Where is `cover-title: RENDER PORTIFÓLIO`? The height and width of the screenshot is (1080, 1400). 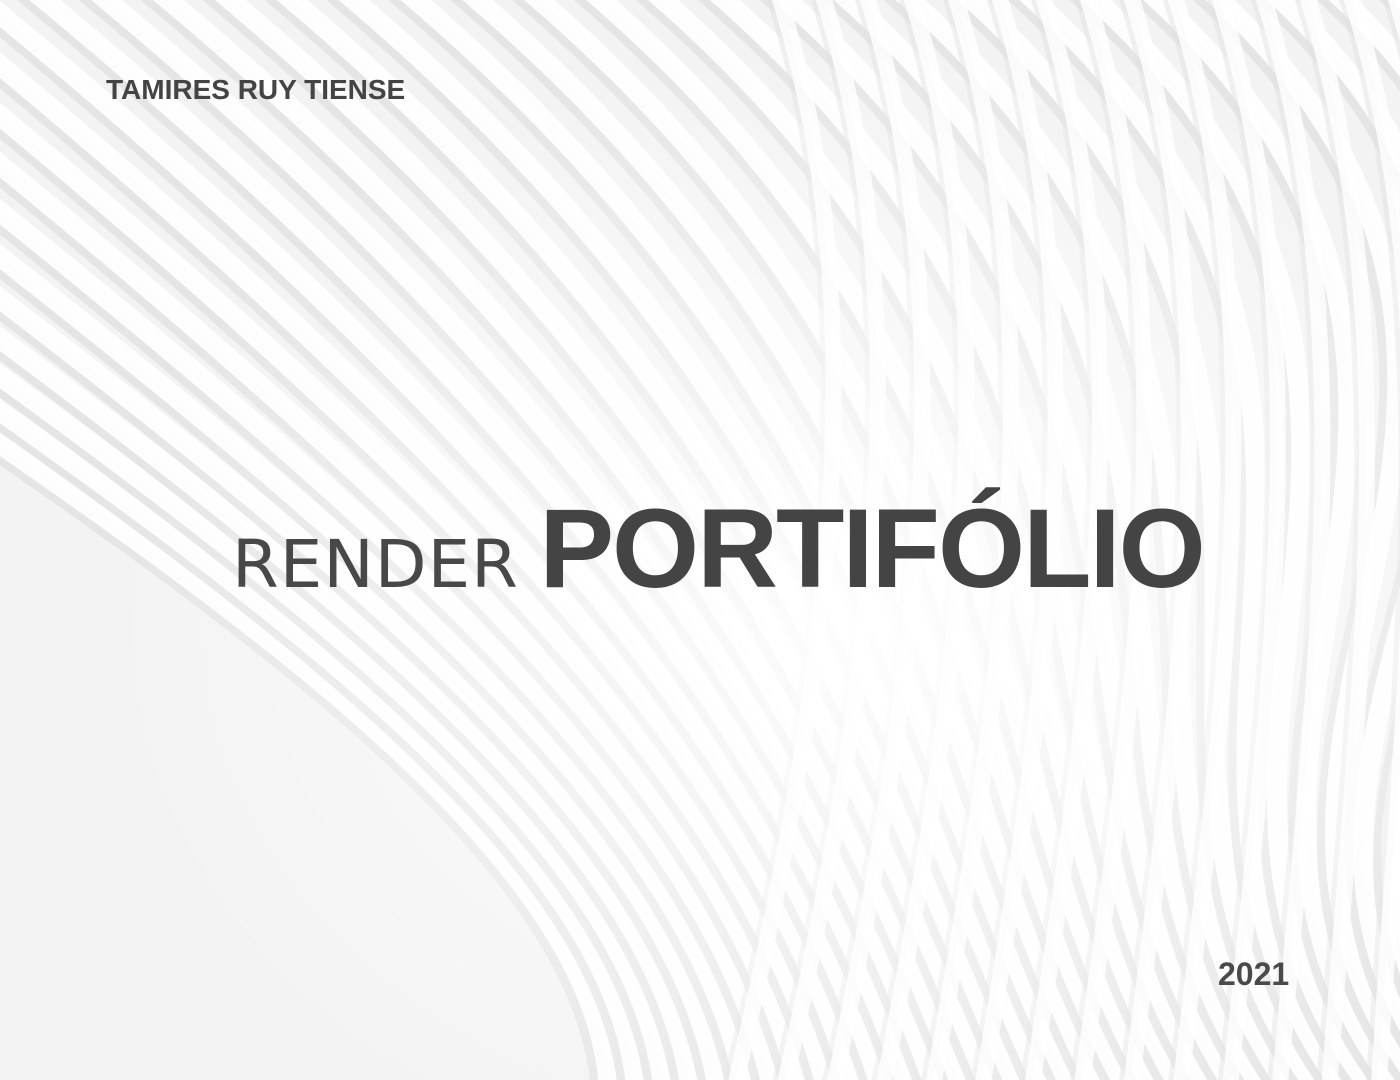
cover-title: RENDER PORTIFÓLIO is located at coordinates (719, 547).